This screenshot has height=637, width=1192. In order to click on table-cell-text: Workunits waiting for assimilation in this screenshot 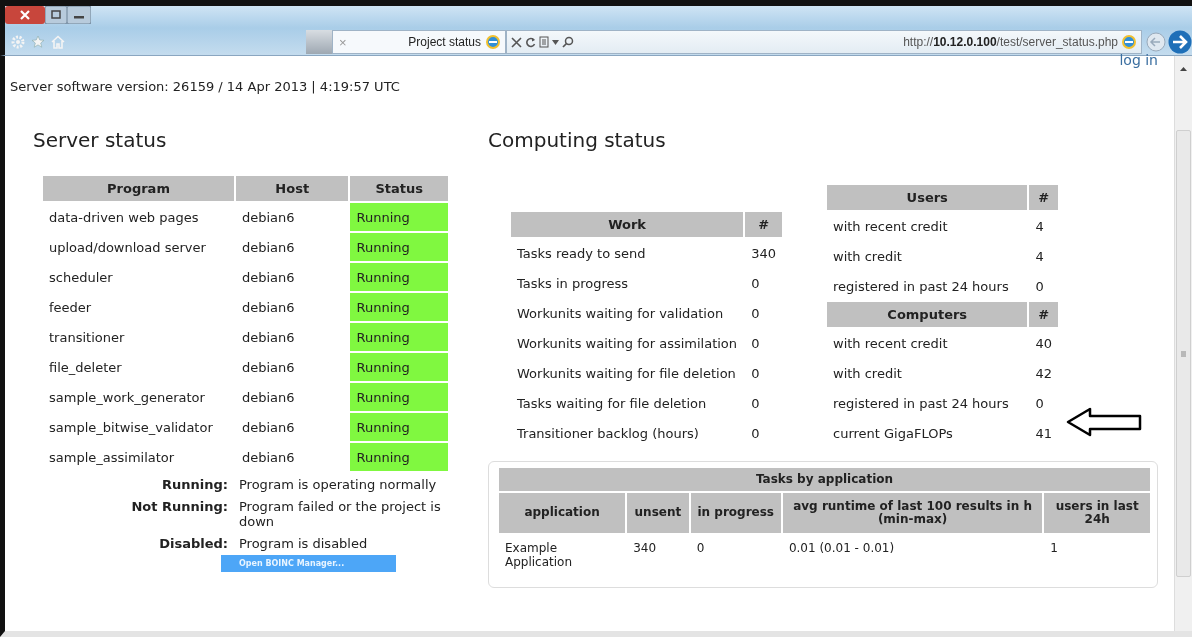, I will do `click(627, 343)`.